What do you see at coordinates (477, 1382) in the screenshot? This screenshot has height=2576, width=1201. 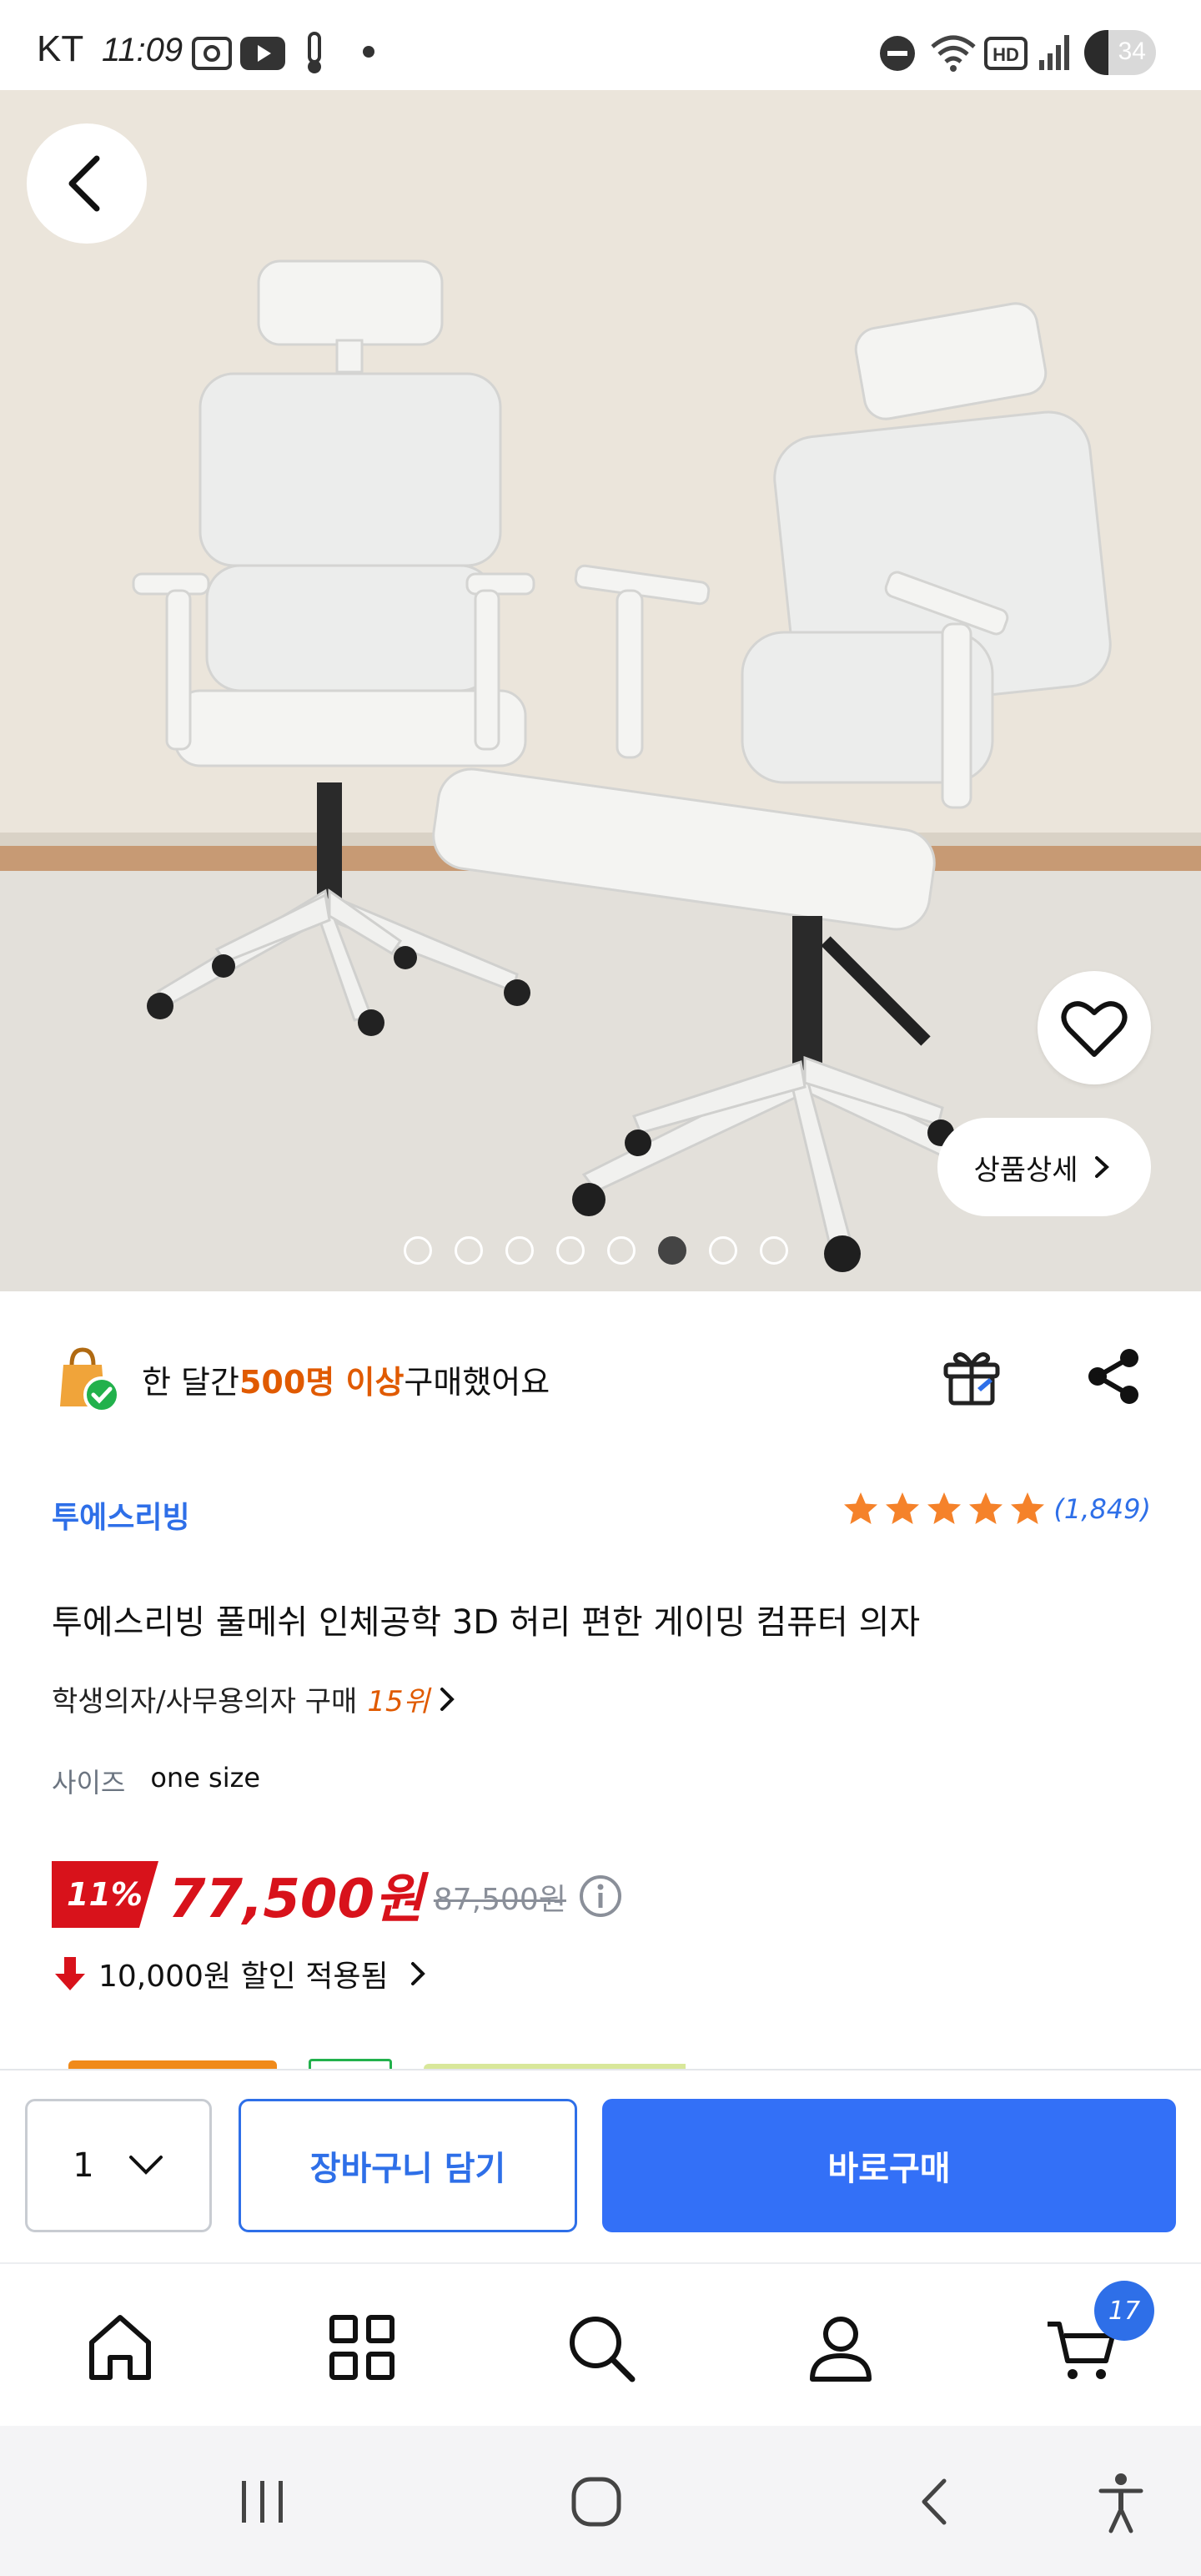 I see `purchase-suffix: 구매했어요` at bounding box center [477, 1382].